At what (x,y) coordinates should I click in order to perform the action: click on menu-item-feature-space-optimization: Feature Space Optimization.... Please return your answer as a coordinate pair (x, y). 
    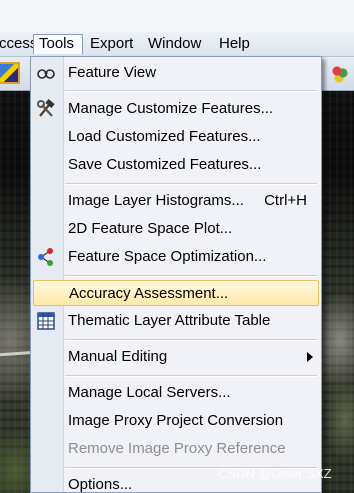
    Looking at the image, I should click on (176, 257).